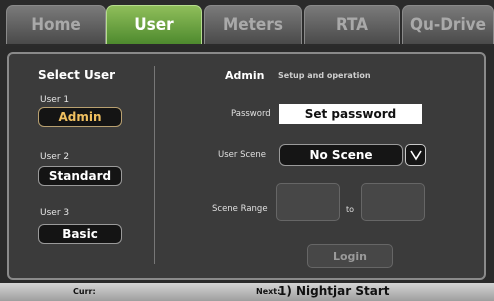  Describe the element at coordinates (324, 75) in the screenshot. I see `admin-subtitle: Setup and operation` at that location.